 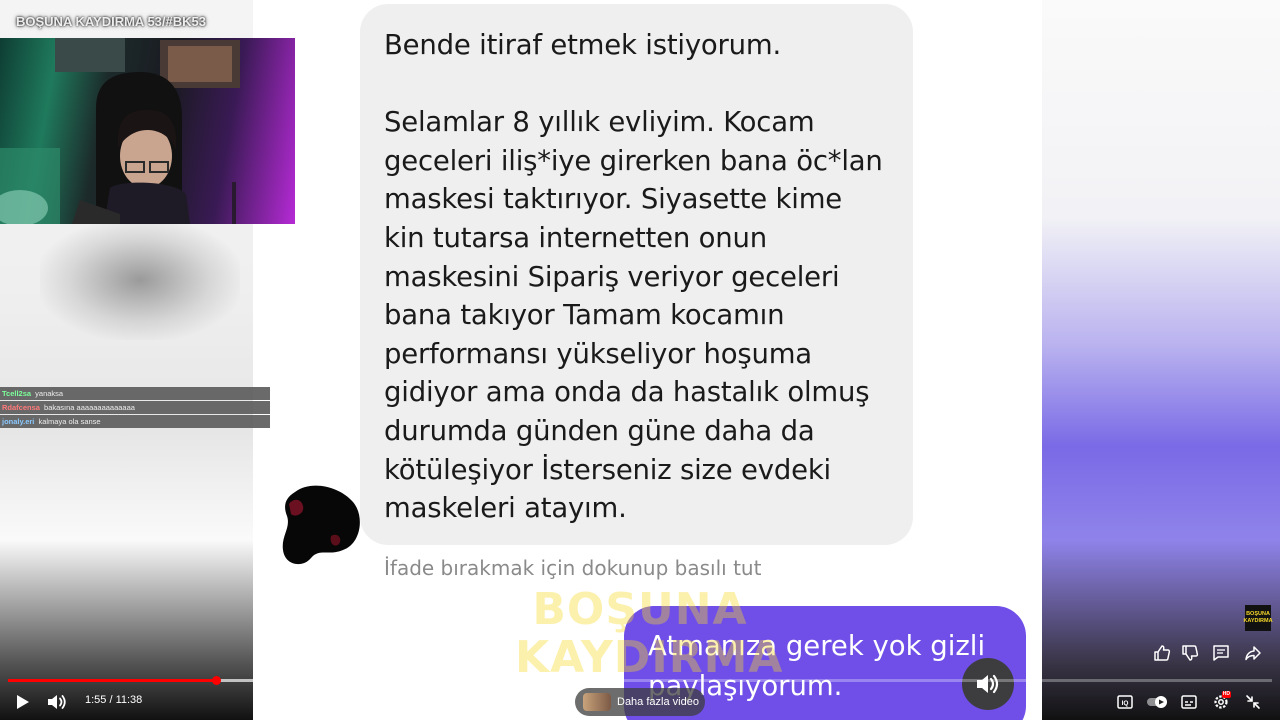 I want to click on more-videos-button: Daha fazla video, so click(x=640, y=702).